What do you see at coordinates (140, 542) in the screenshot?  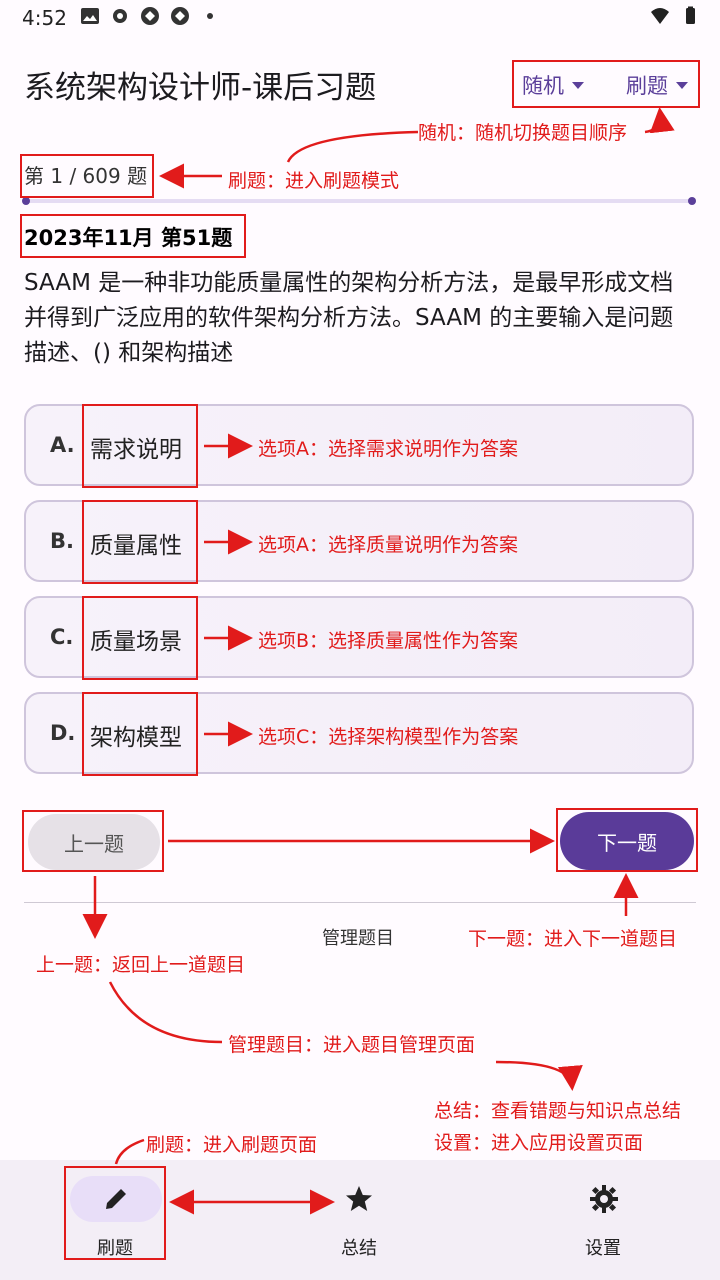 I see `annotation-box-option-b` at bounding box center [140, 542].